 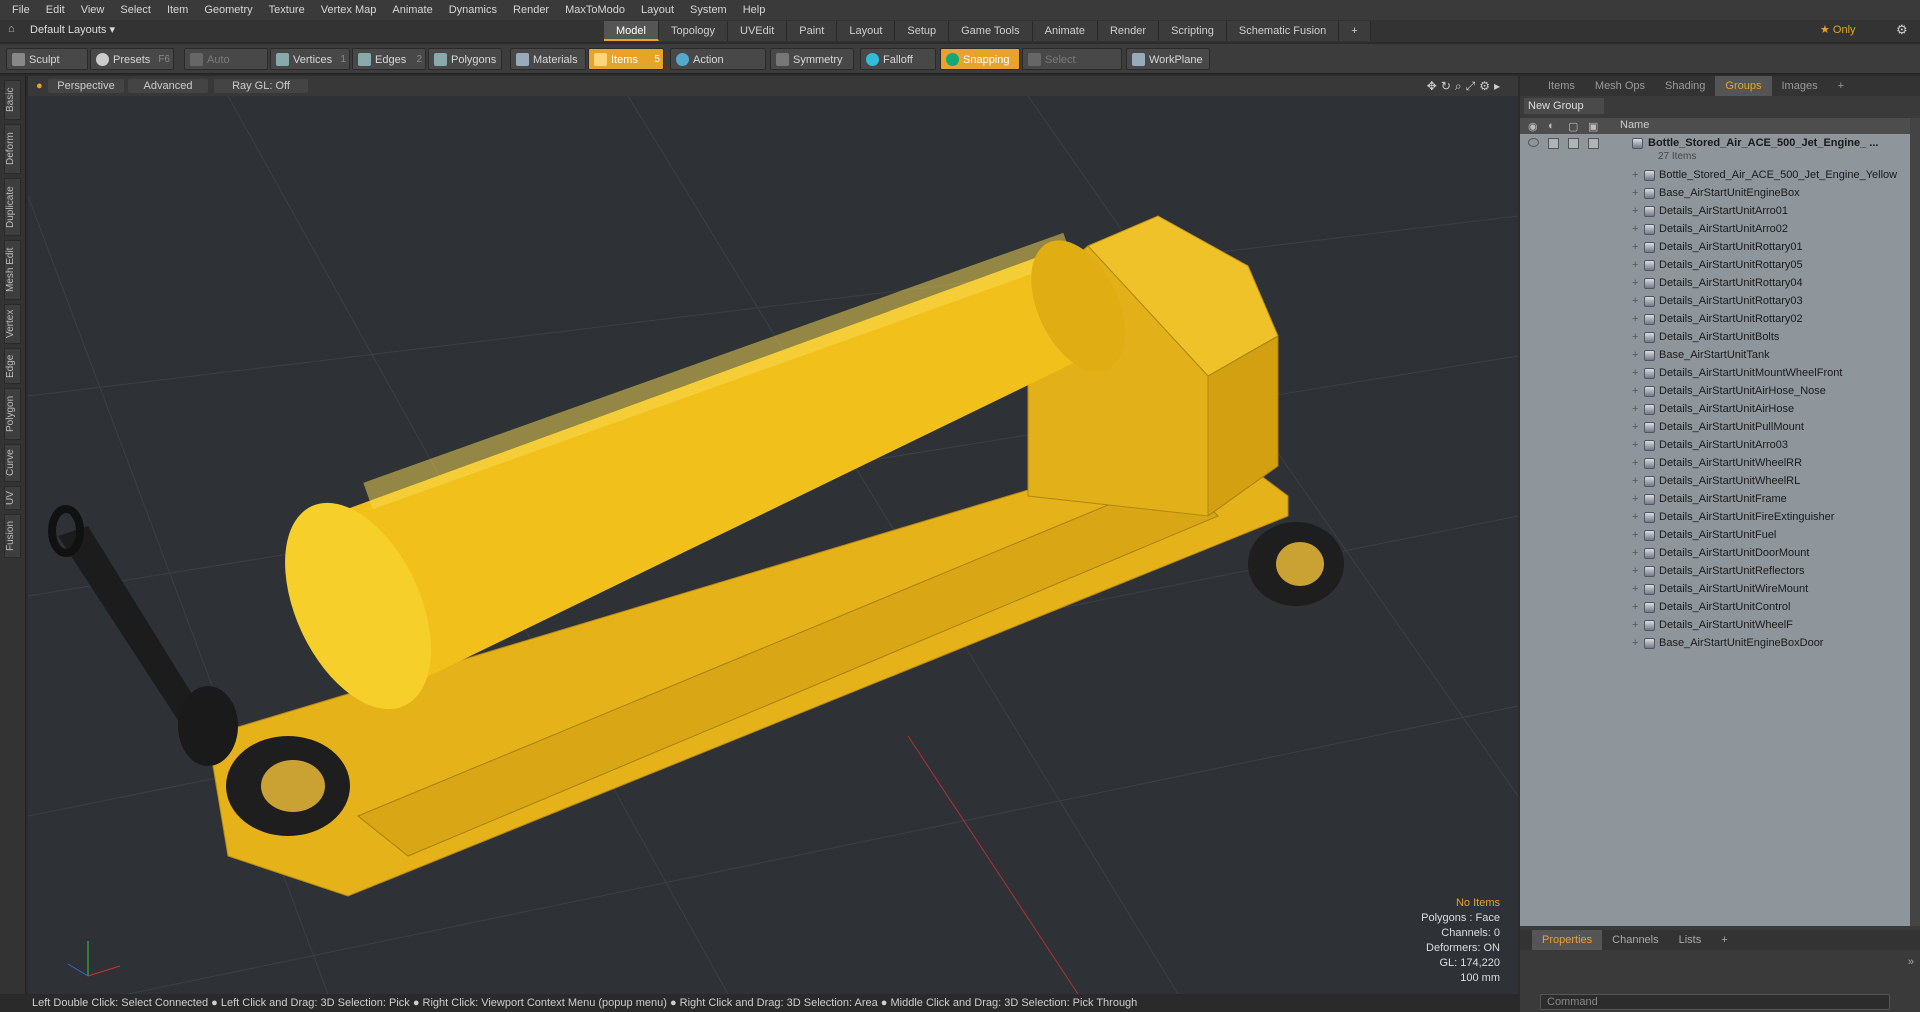 I want to click on group-item-row: + Details_AirStartUnitFireExtinguisher, so click(x=1715, y=517).